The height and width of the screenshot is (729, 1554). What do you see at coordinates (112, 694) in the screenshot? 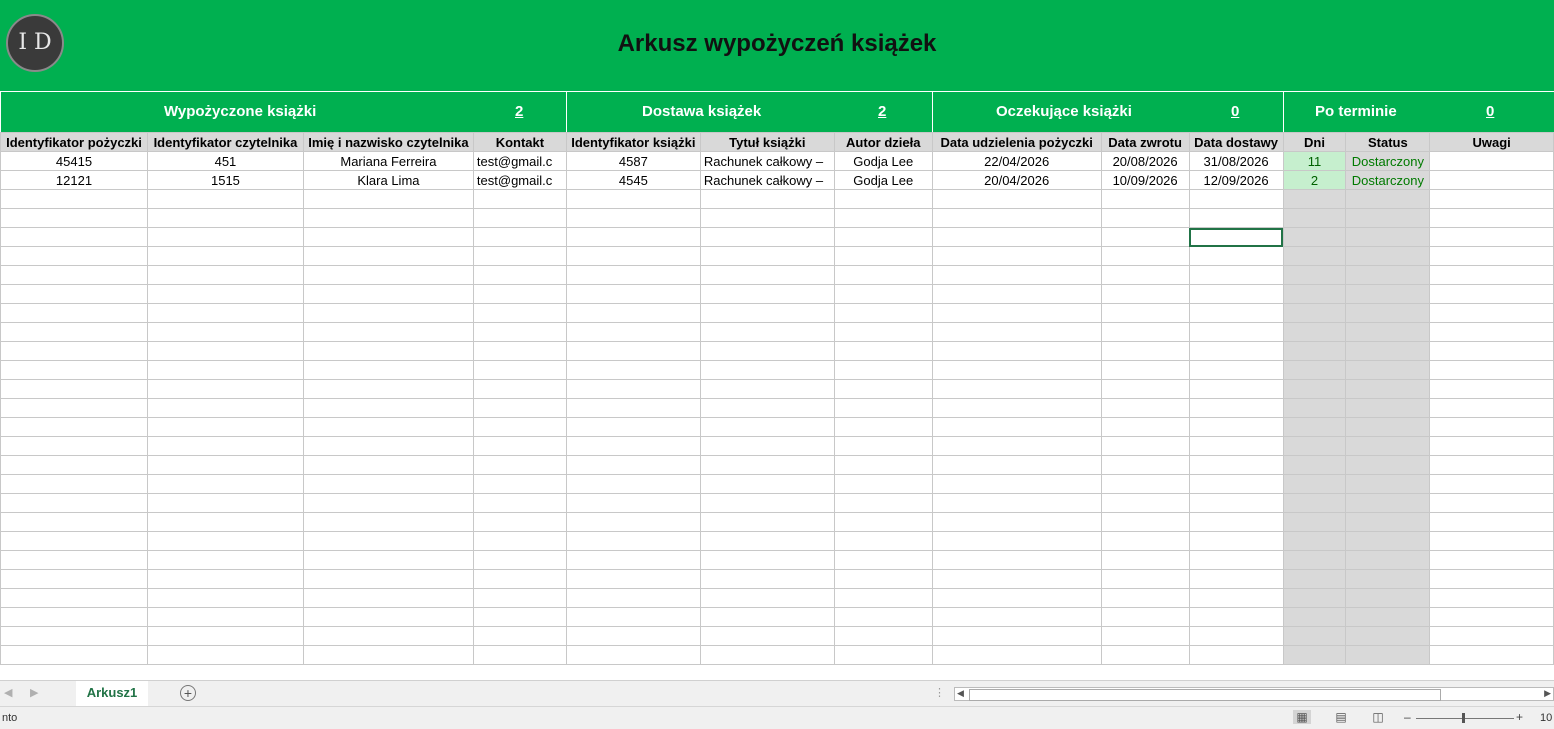
I see `sheet-tab: Arkusz1` at bounding box center [112, 694].